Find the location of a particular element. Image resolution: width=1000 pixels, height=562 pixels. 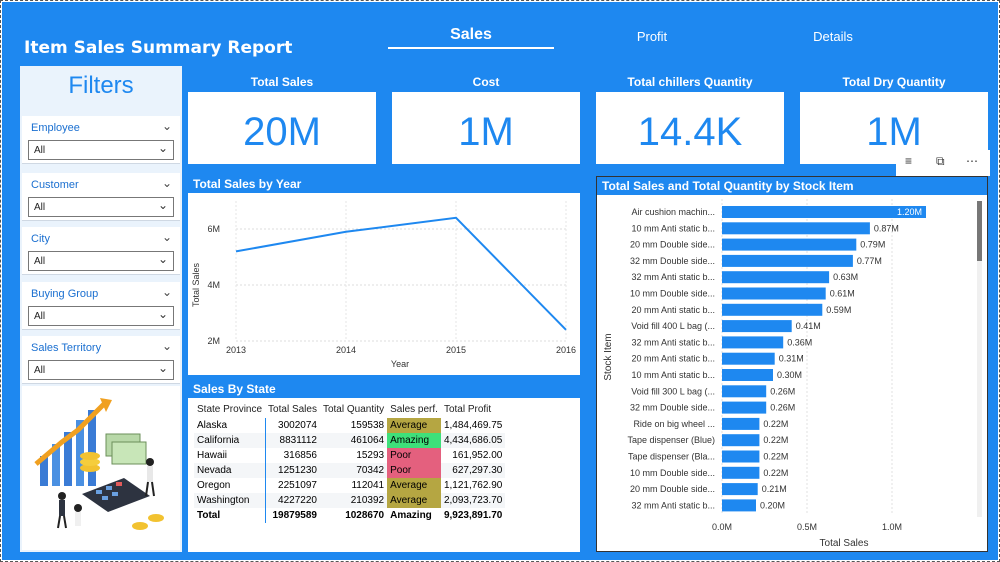

kpi-value: 14.4K is located at coordinates (690, 132).